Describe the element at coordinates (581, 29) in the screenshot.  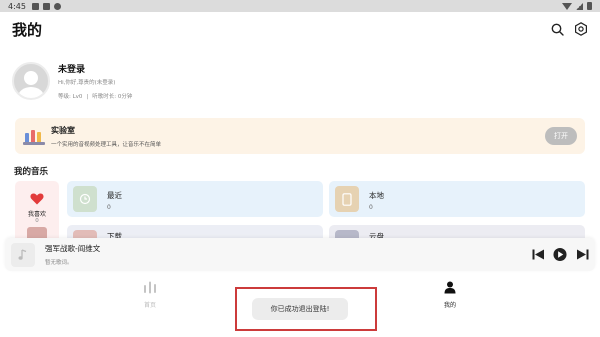
I see `settings-gear-icon` at that location.